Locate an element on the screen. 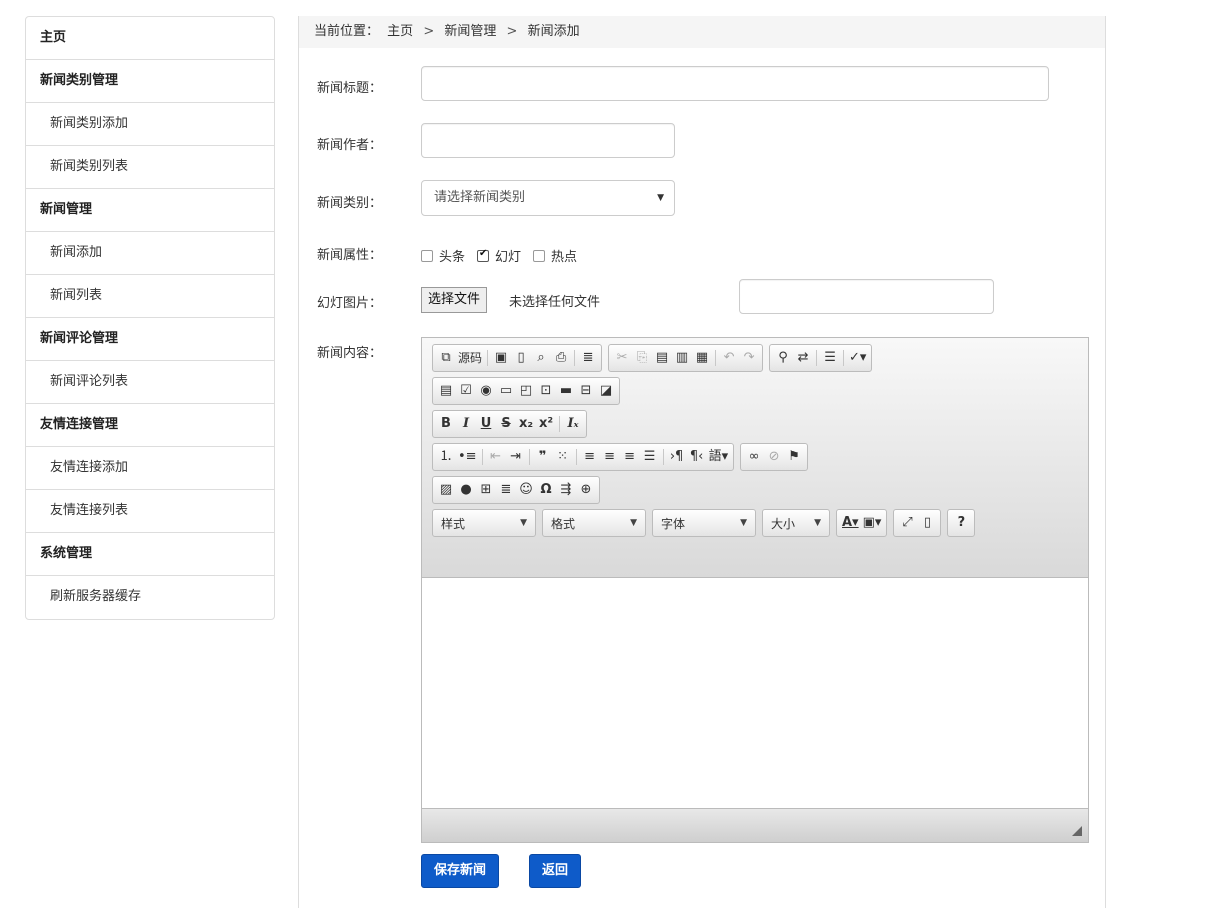  source-icon: ⧉ is located at coordinates (446, 358).